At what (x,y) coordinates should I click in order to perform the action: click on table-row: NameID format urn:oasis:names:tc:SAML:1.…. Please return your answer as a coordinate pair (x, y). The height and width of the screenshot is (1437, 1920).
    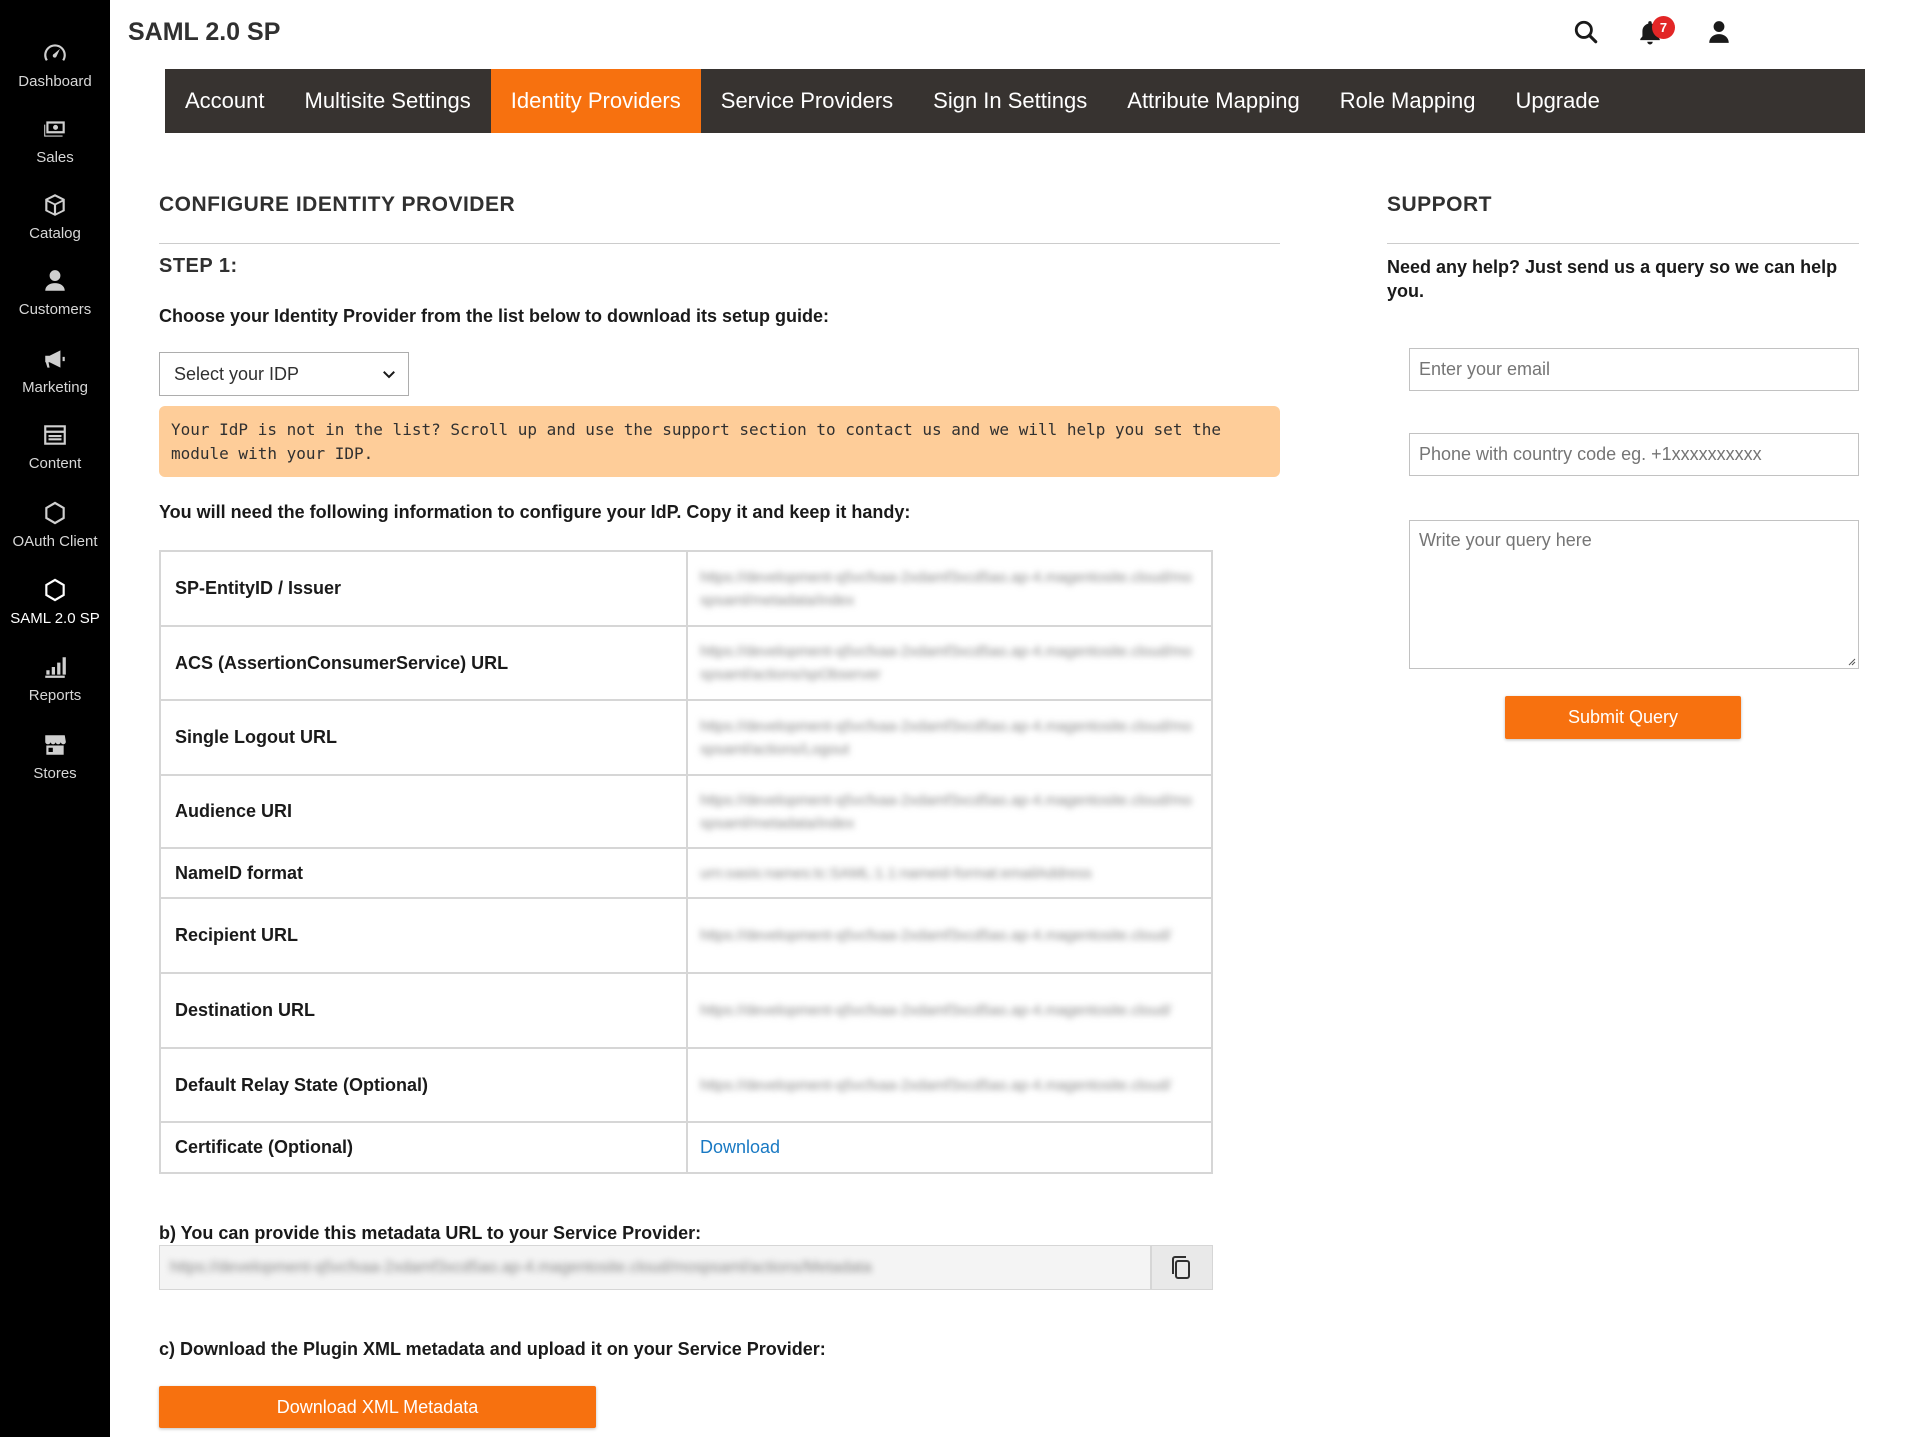
    Looking at the image, I should click on (686, 873).